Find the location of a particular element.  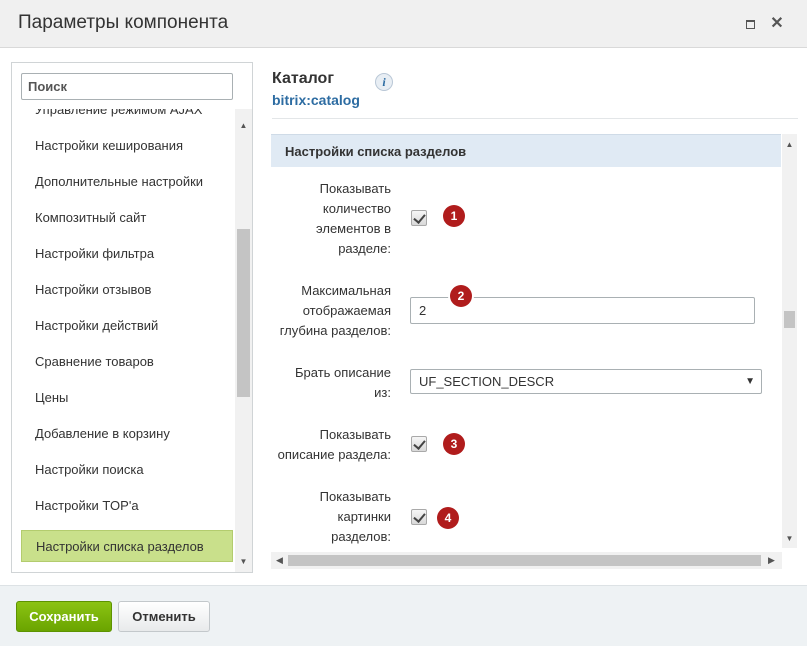

component-title: Каталог is located at coordinates (303, 78).